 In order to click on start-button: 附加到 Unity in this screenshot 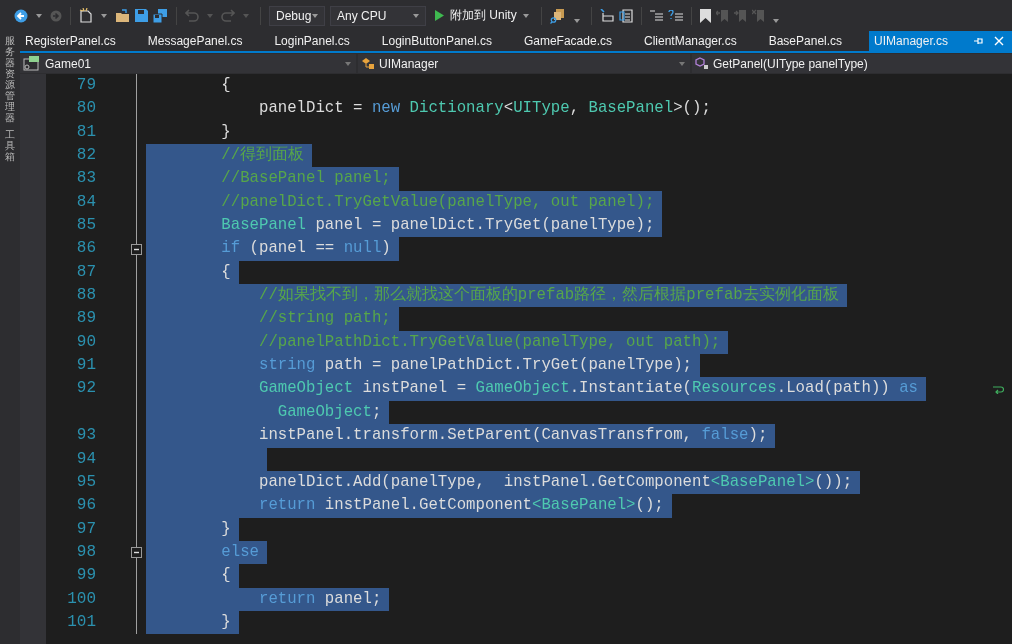, I will do `click(482, 15)`.